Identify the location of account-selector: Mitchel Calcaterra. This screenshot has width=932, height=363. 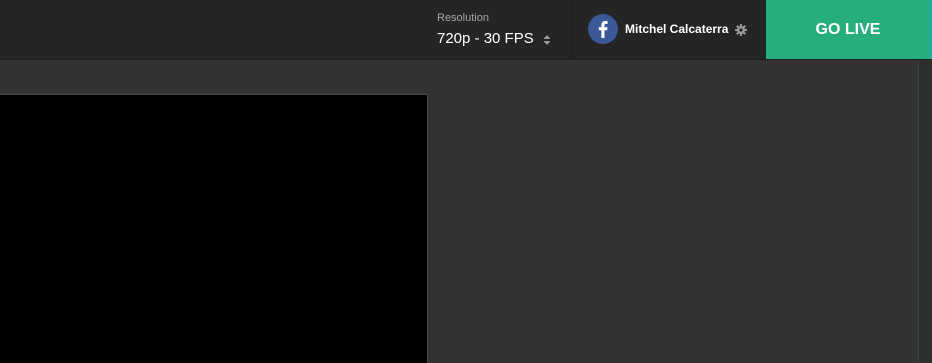
(668, 29).